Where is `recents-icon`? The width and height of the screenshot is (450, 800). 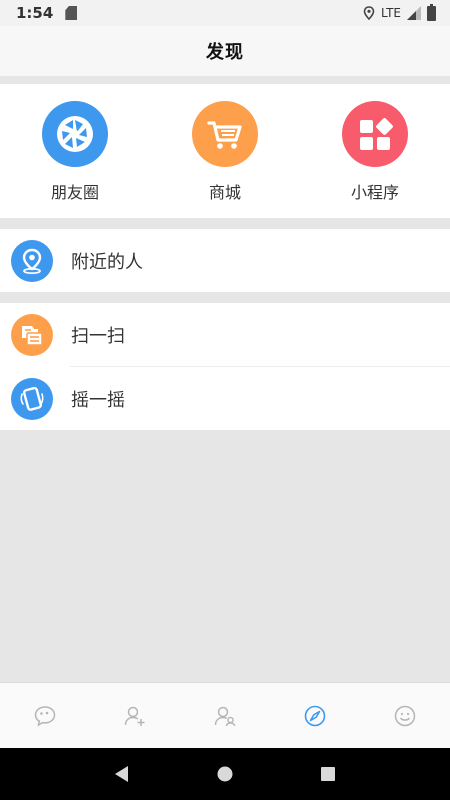
recents-icon is located at coordinates (328, 774).